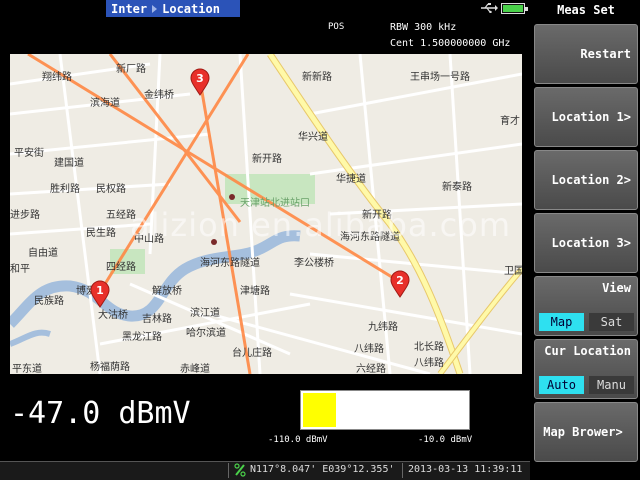  What do you see at coordinates (400, 280) in the screenshot?
I see `marker-number: 2` at bounding box center [400, 280].